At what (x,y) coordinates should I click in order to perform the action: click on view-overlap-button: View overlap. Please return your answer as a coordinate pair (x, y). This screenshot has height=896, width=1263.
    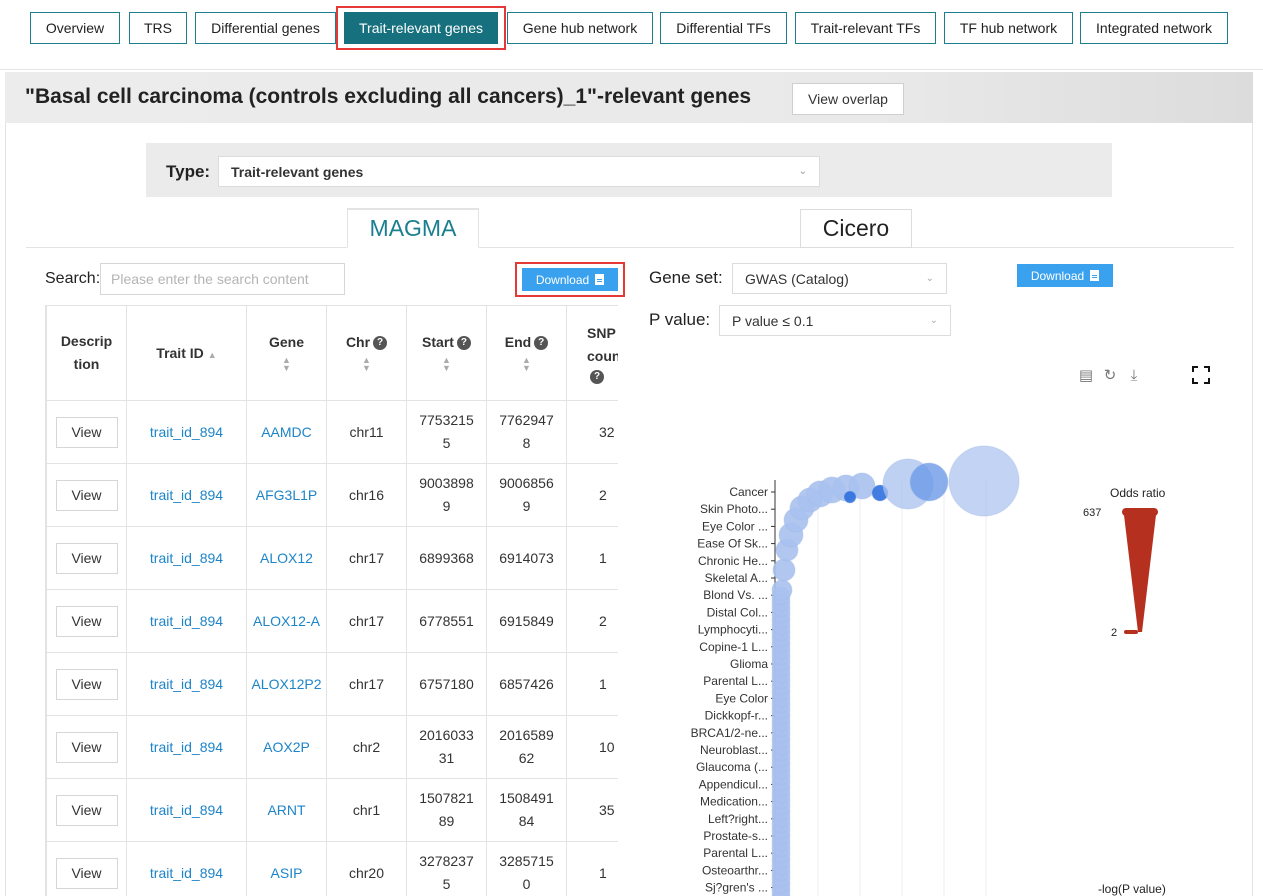
    Looking at the image, I should click on (848, 99).